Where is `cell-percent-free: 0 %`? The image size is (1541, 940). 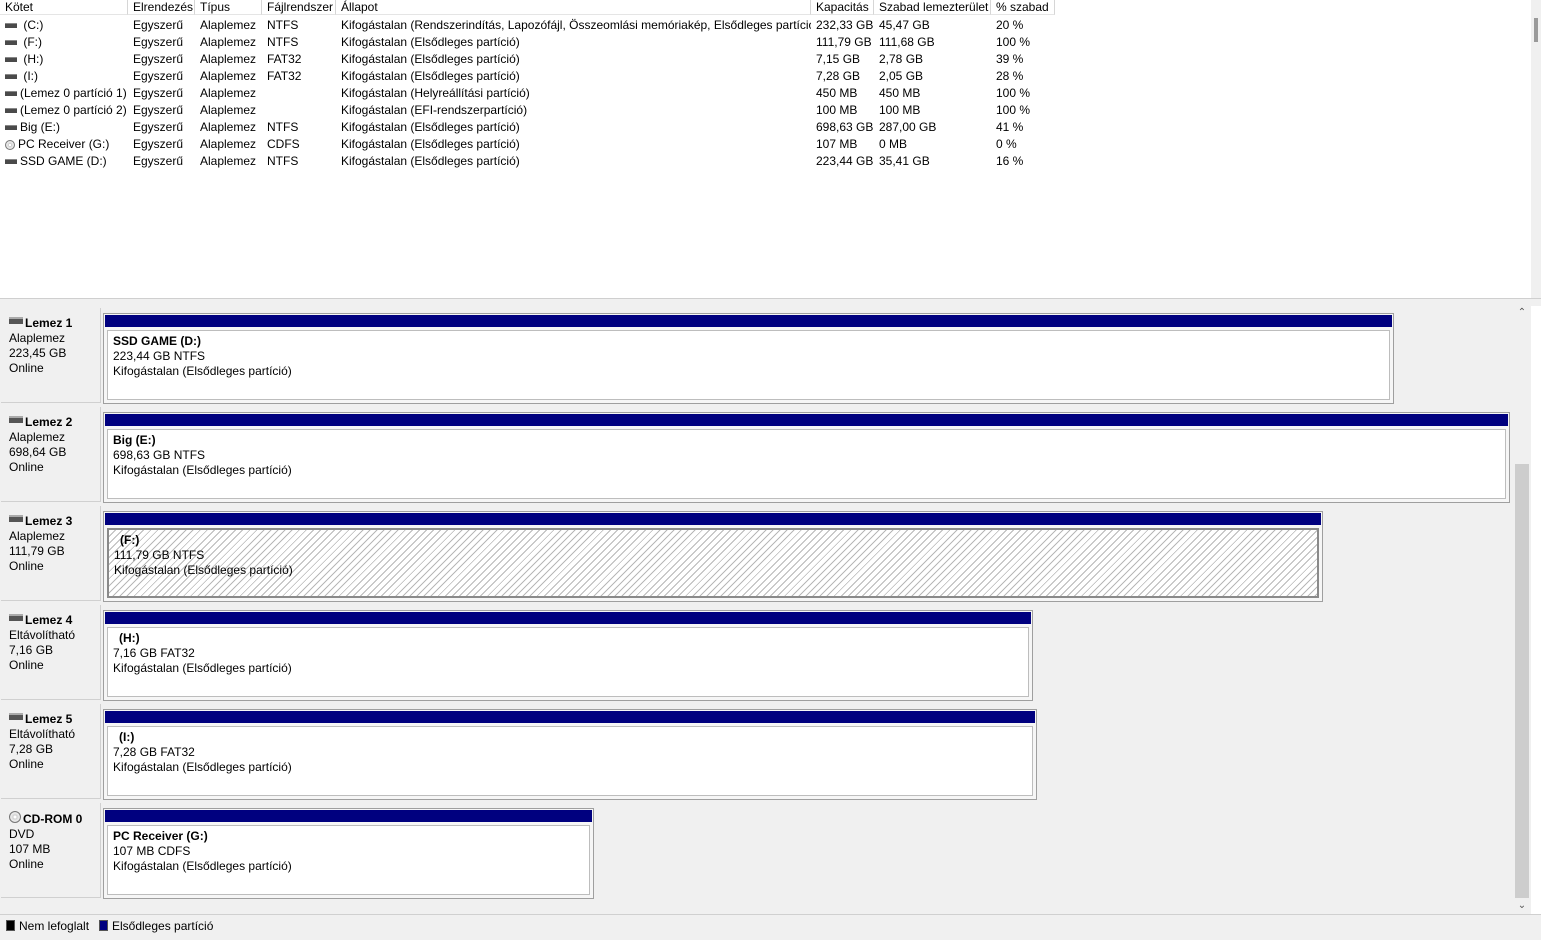 cell-percent-free: 0 % is located at coordinates (1006, 144).